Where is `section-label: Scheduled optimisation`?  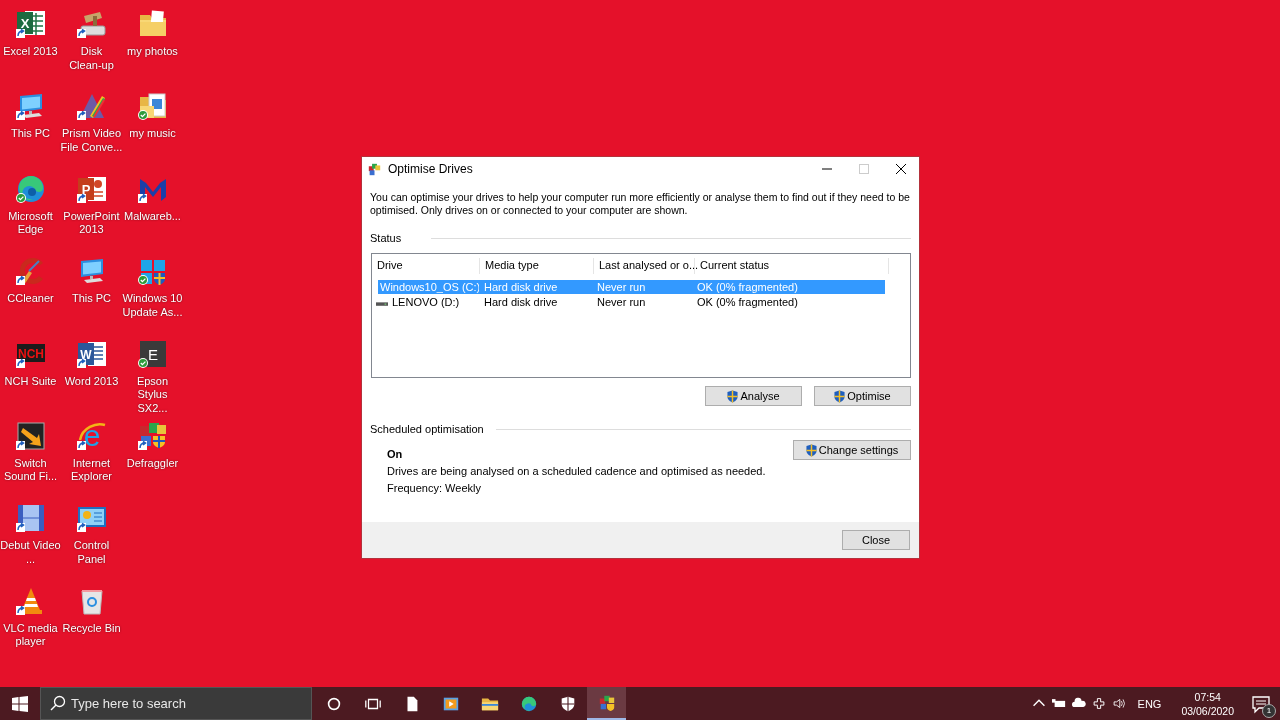
section-label: Scheduled optimisation is located at coordinates (427, 429).